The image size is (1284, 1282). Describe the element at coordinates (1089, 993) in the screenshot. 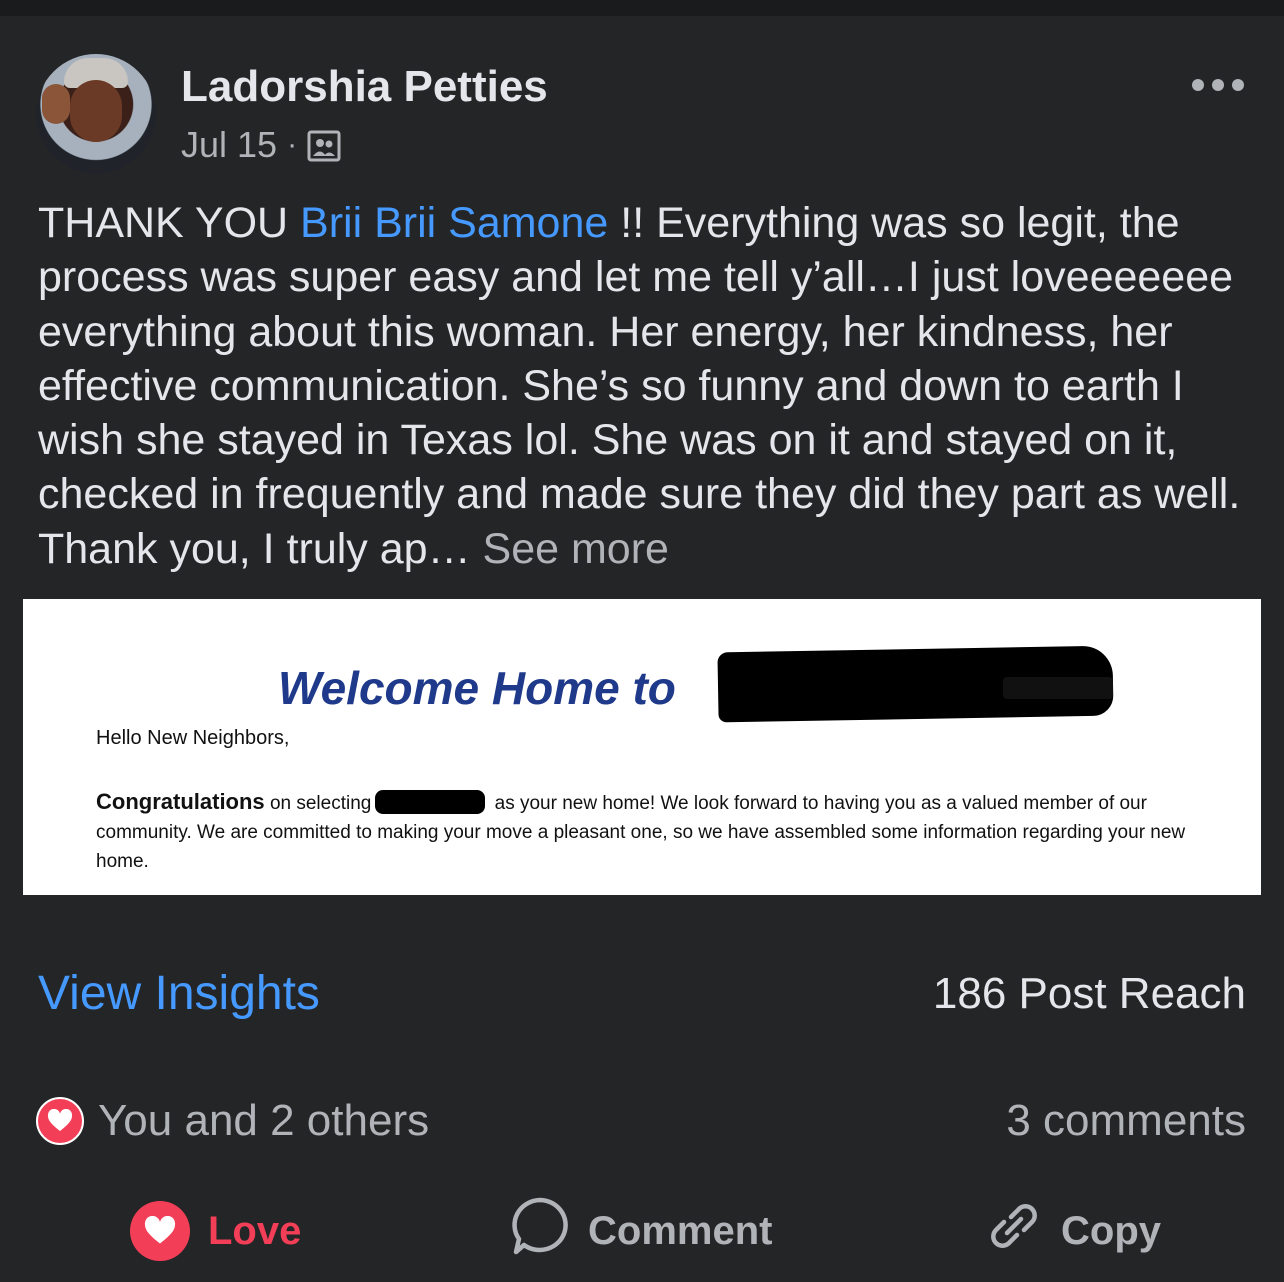

I see `post-reach: 186 Post Reach` at that location.